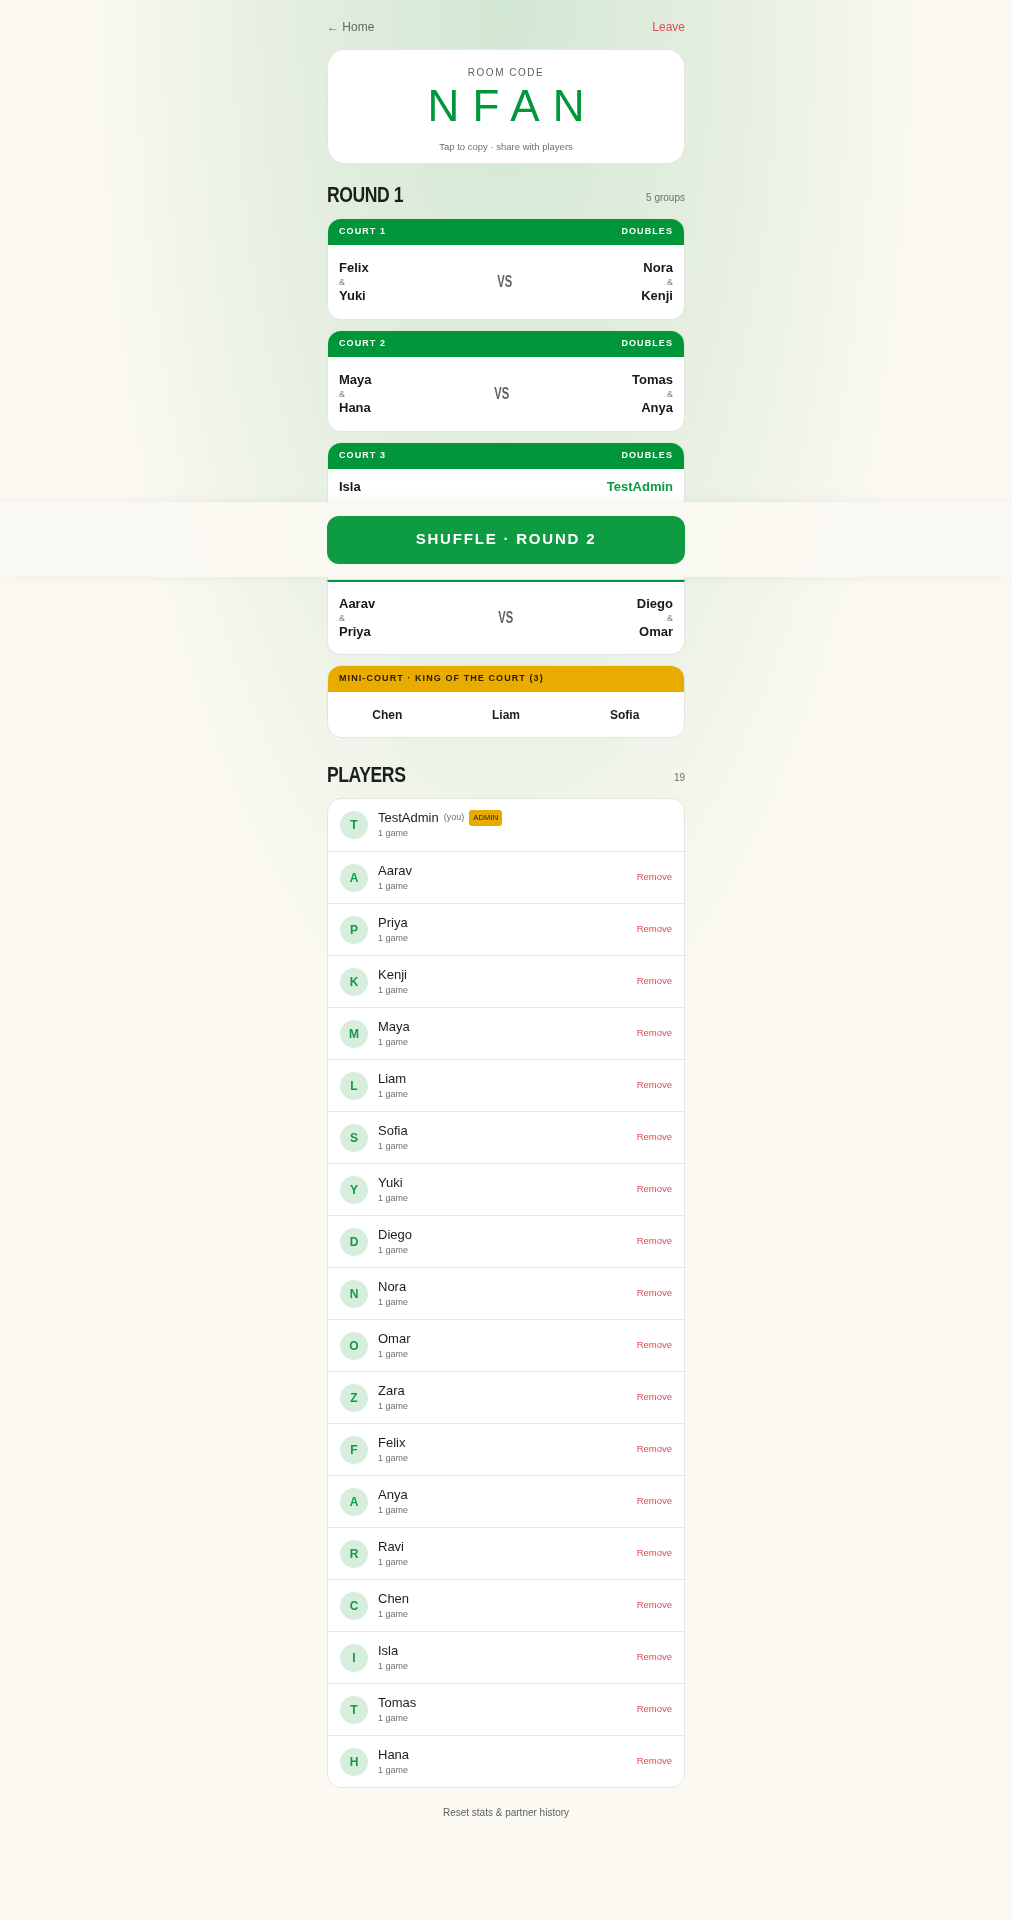 This screenshot has height=1920, width=1012. I want to click on avatar: H, so click(354, 1761).